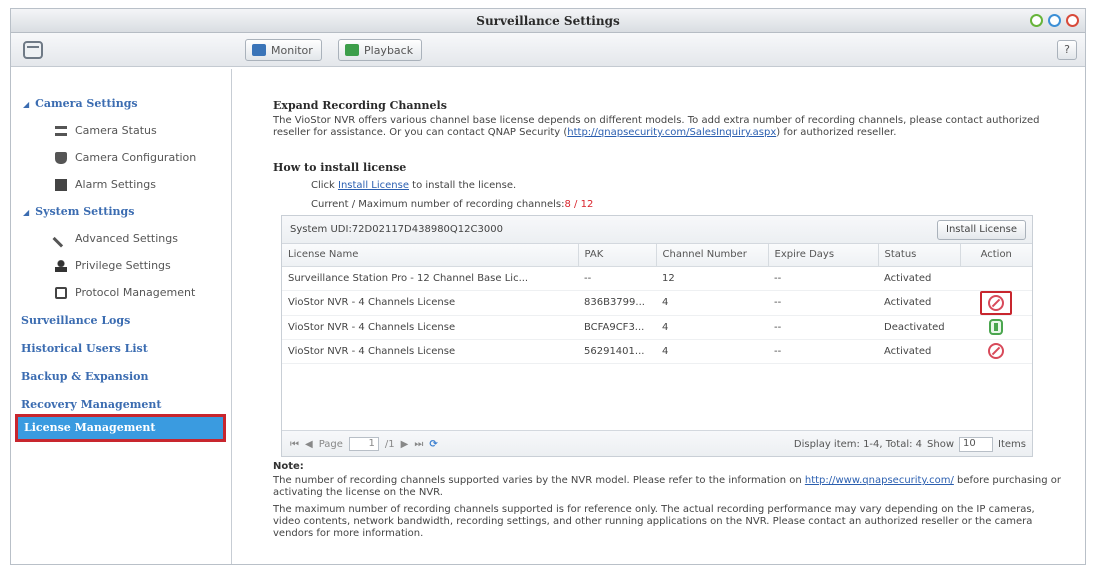 The width and height of the screenshot is (1095, 570). What do you see at coordinates (80, 103) in the screenshot?
I see `sidebar-group-camera-settings: ◢ Camera Settings` at bounding box center [80, 103].